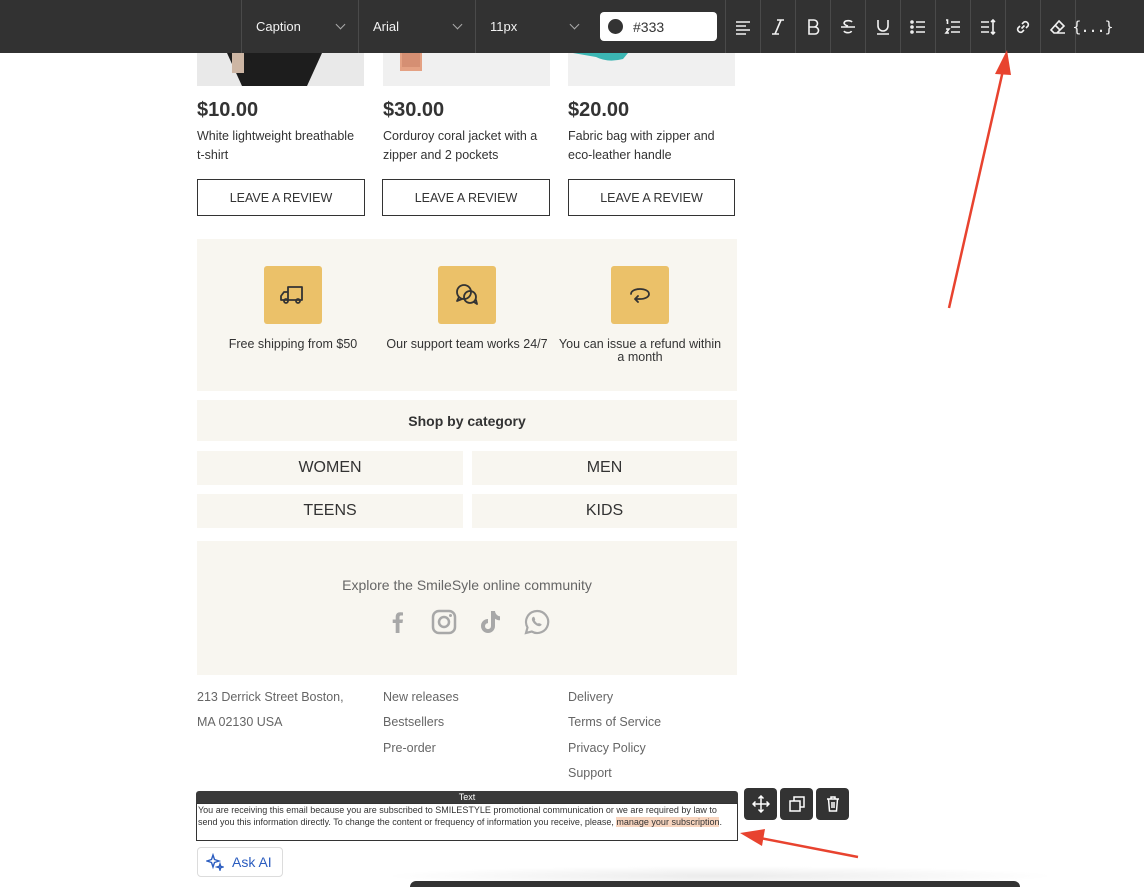 This screenshot has width=1144, height=887. I want to click on chat-bubbles-icon, so click(467, 294).